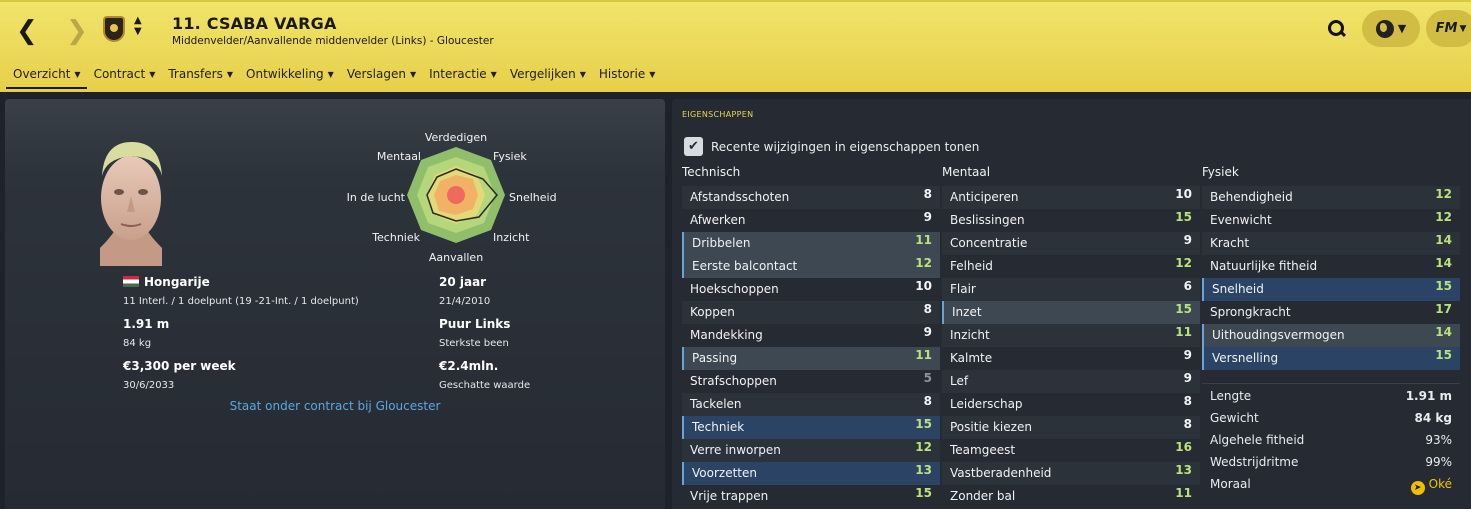 The image size is (1471, 509). Describe the element at coordinates (1071, 289) in the screenshot. I see `attribute-row: Flair 6` at that location.